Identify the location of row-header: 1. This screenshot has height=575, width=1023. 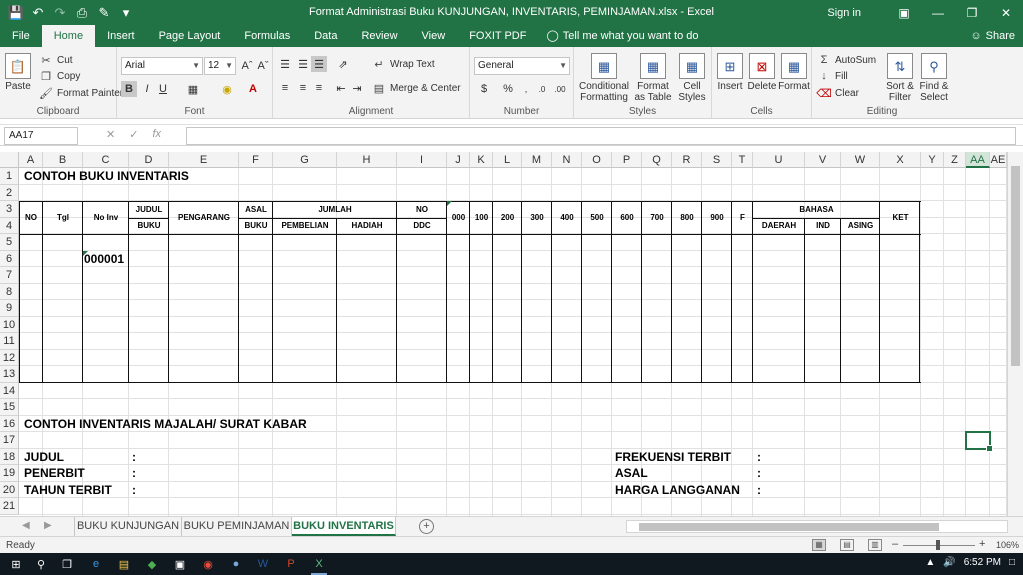
(9, 176).